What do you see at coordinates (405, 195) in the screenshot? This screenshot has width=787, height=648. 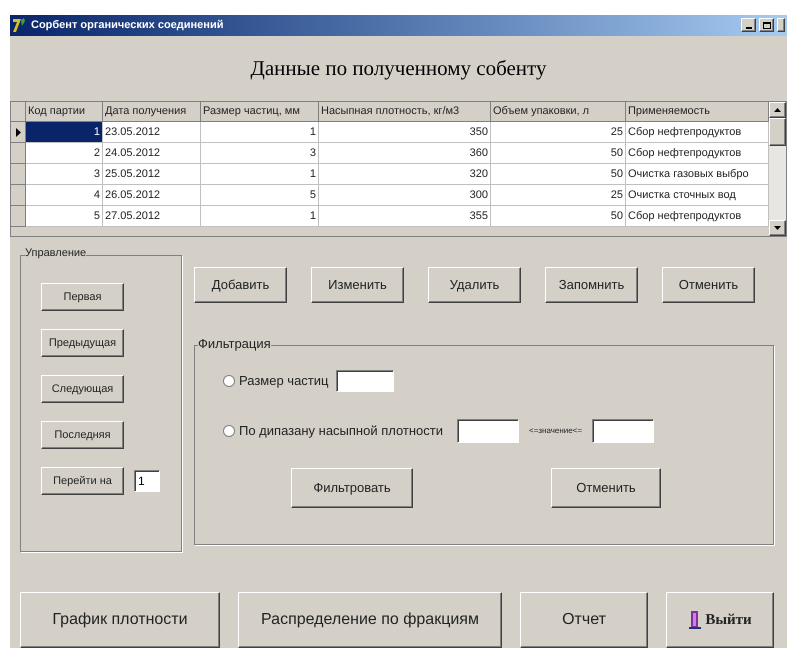 I see `table-cell: 300` at bounding box center [405, 195].